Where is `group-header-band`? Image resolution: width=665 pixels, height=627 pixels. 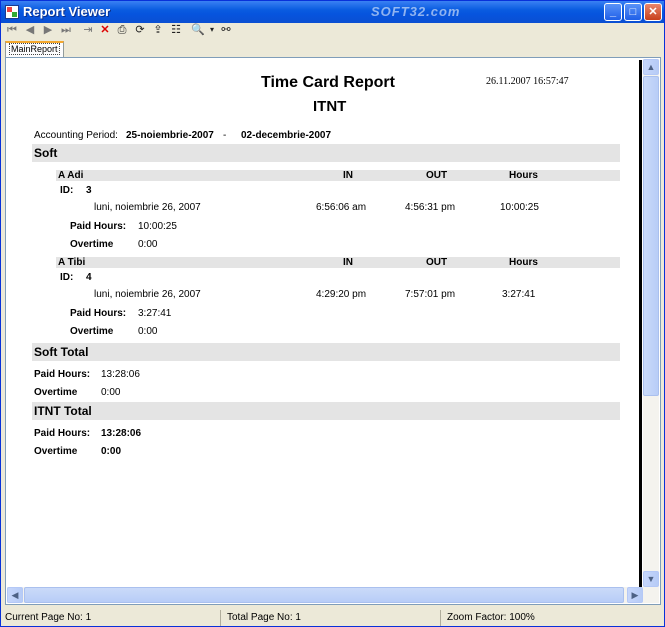 group-header-band is located at coordinates (326, 153).